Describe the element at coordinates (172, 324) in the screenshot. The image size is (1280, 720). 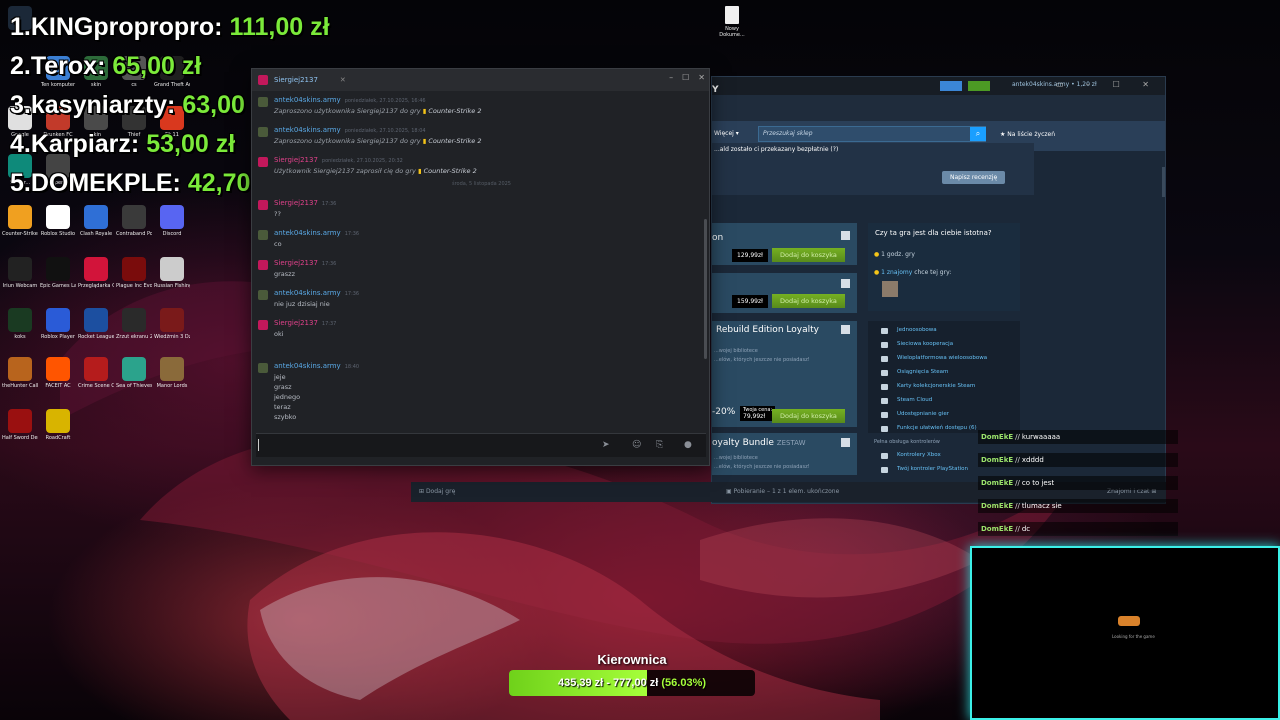
I see `desktop-icon: Wiedźmin 3 Dziki Gon` at that location.